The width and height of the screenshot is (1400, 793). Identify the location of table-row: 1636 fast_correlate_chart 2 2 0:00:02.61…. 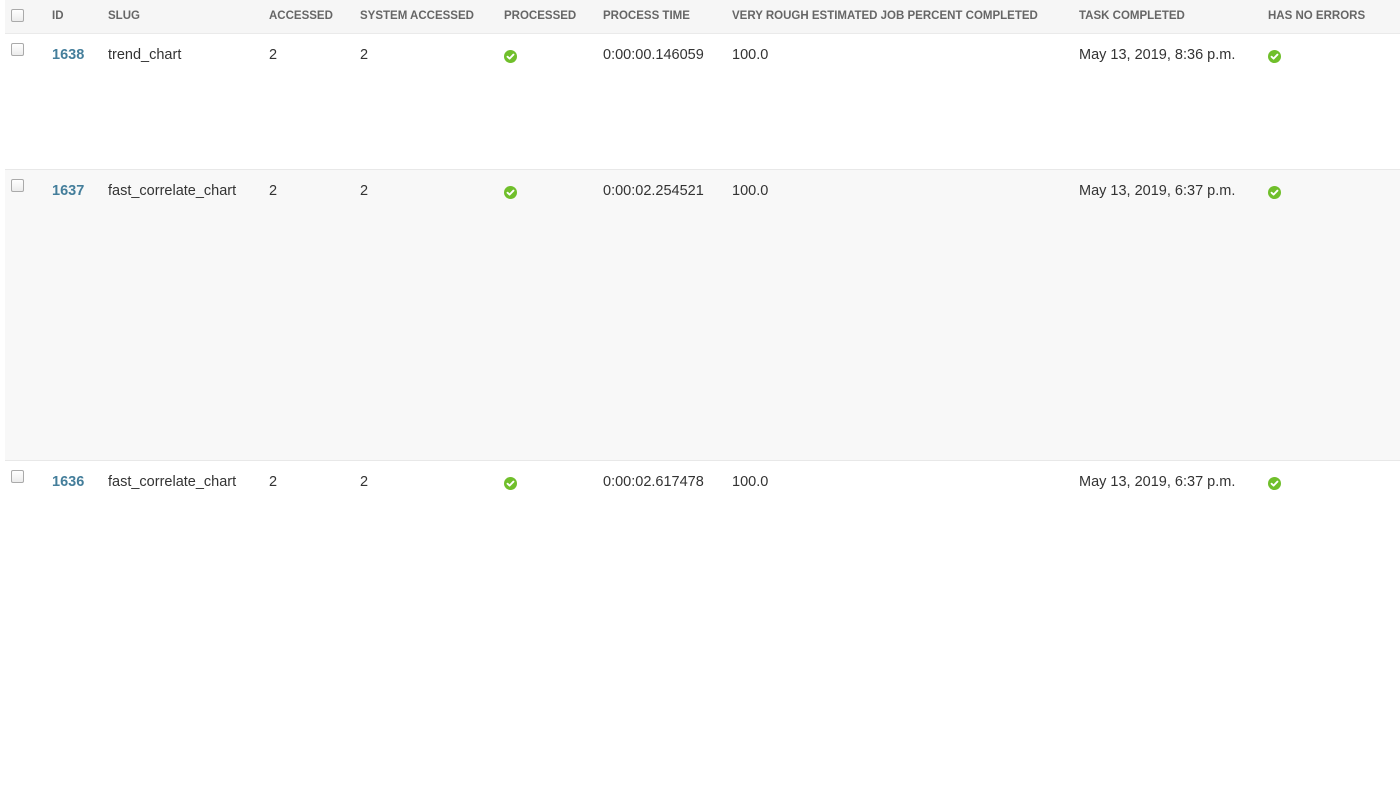
(702, 490).